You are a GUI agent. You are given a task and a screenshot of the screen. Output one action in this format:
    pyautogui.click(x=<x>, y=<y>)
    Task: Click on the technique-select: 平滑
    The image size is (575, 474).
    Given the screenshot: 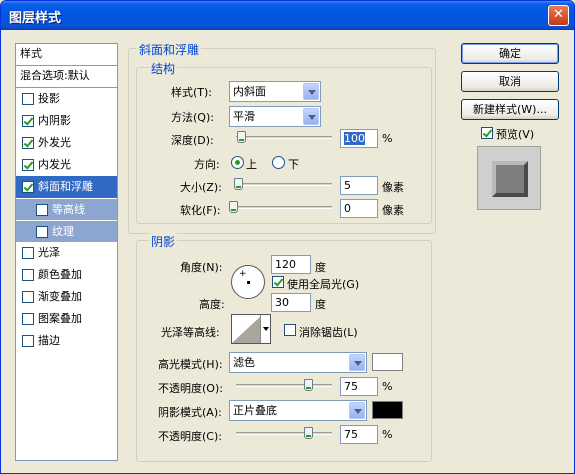 What is the action you would take?
    pyautogui.click(x=275, y=116)
    